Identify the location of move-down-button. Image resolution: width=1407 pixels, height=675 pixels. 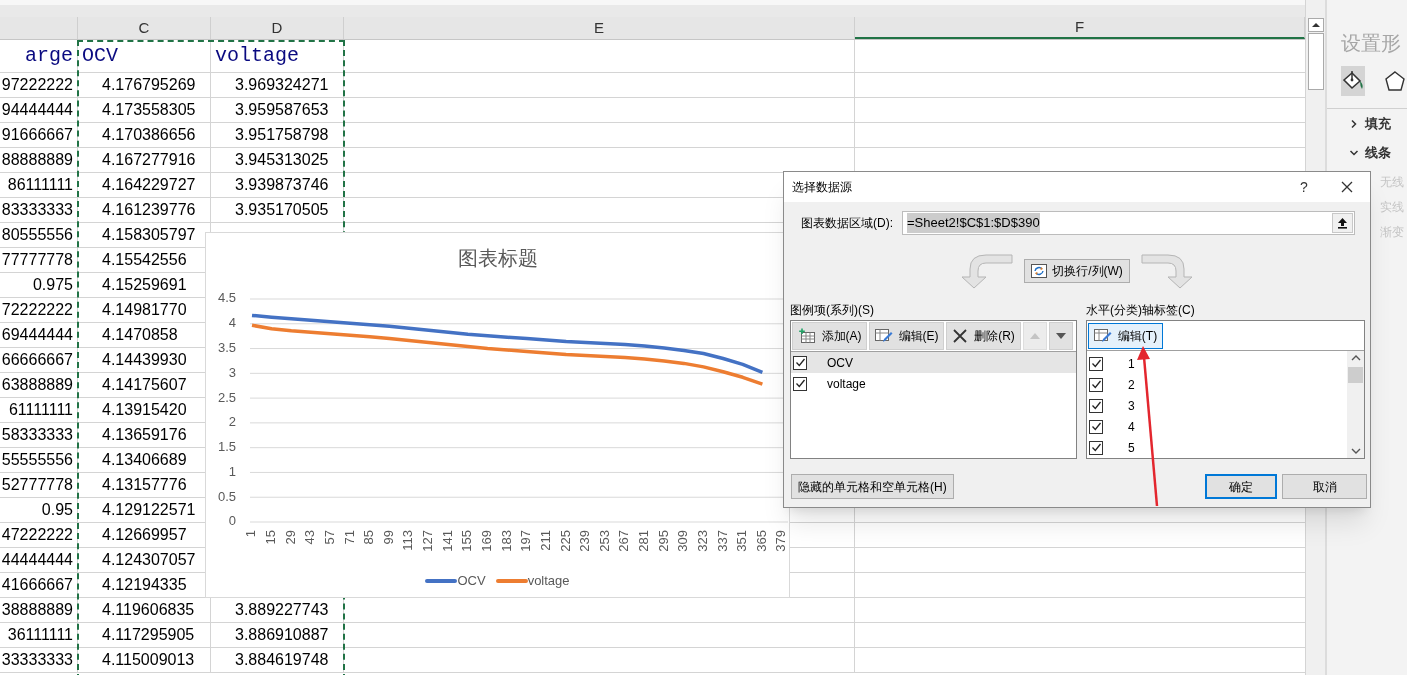
(1061, 336).